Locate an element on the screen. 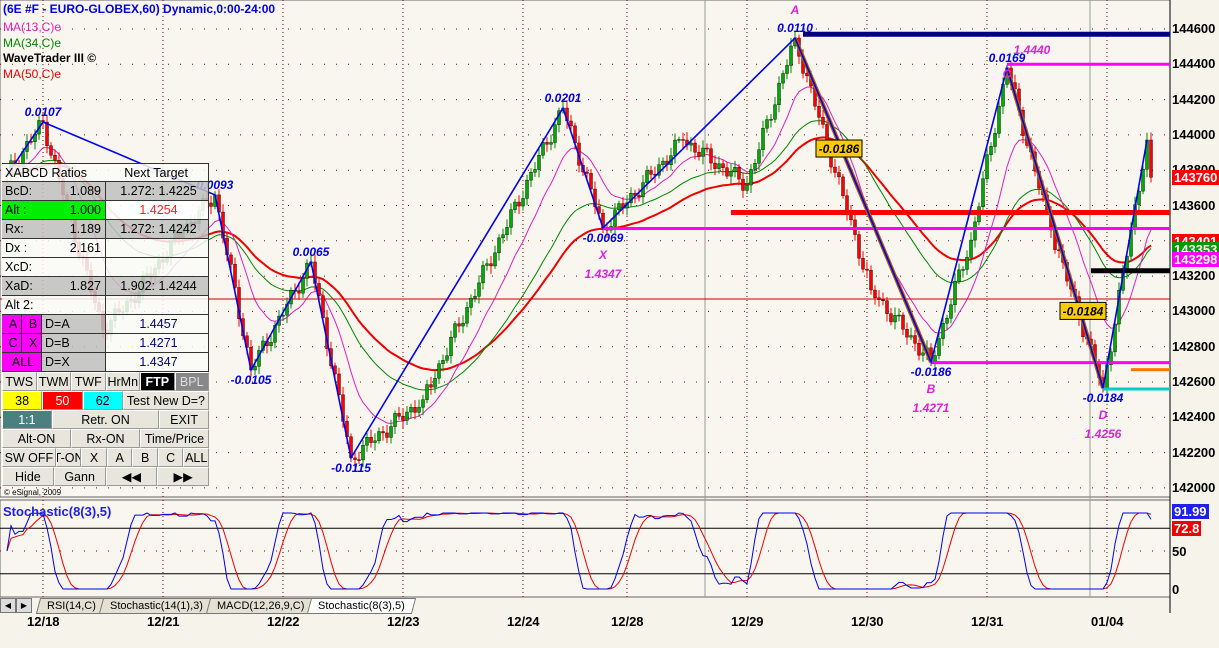 Image resolution: width=1219 pixels, height=648 pixels. stochastic-tick-label: 0 is located at coordinates (1176, 589).